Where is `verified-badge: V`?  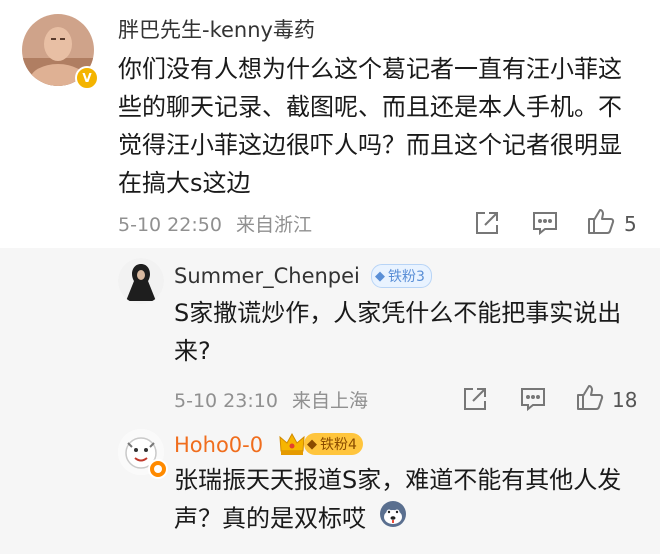
verified-badge: V is located at coordinates (87, 78).